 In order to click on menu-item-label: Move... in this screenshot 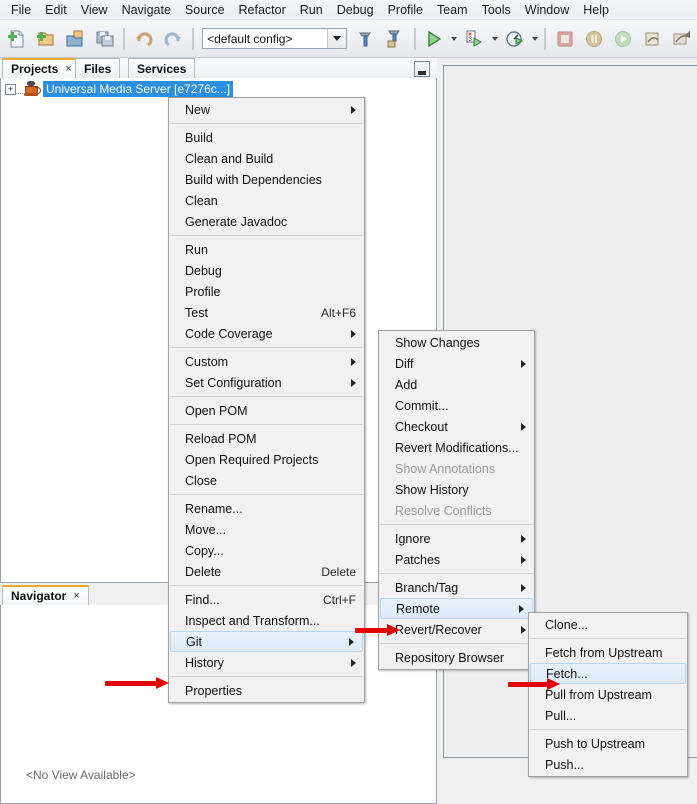, I will do `click(205, 529)`.